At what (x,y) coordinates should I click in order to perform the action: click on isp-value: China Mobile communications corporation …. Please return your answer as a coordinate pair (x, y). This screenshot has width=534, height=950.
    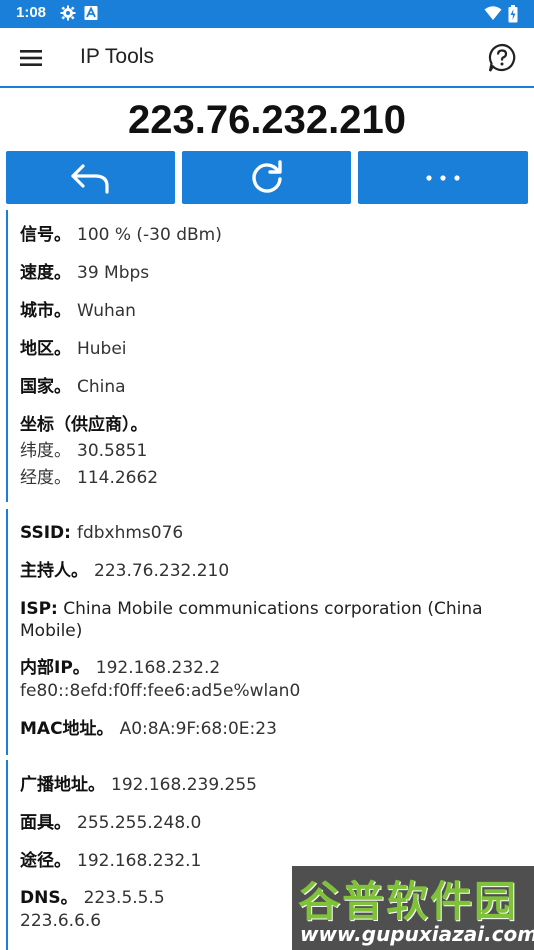
    Looking at the image, I should click on (251, 620).